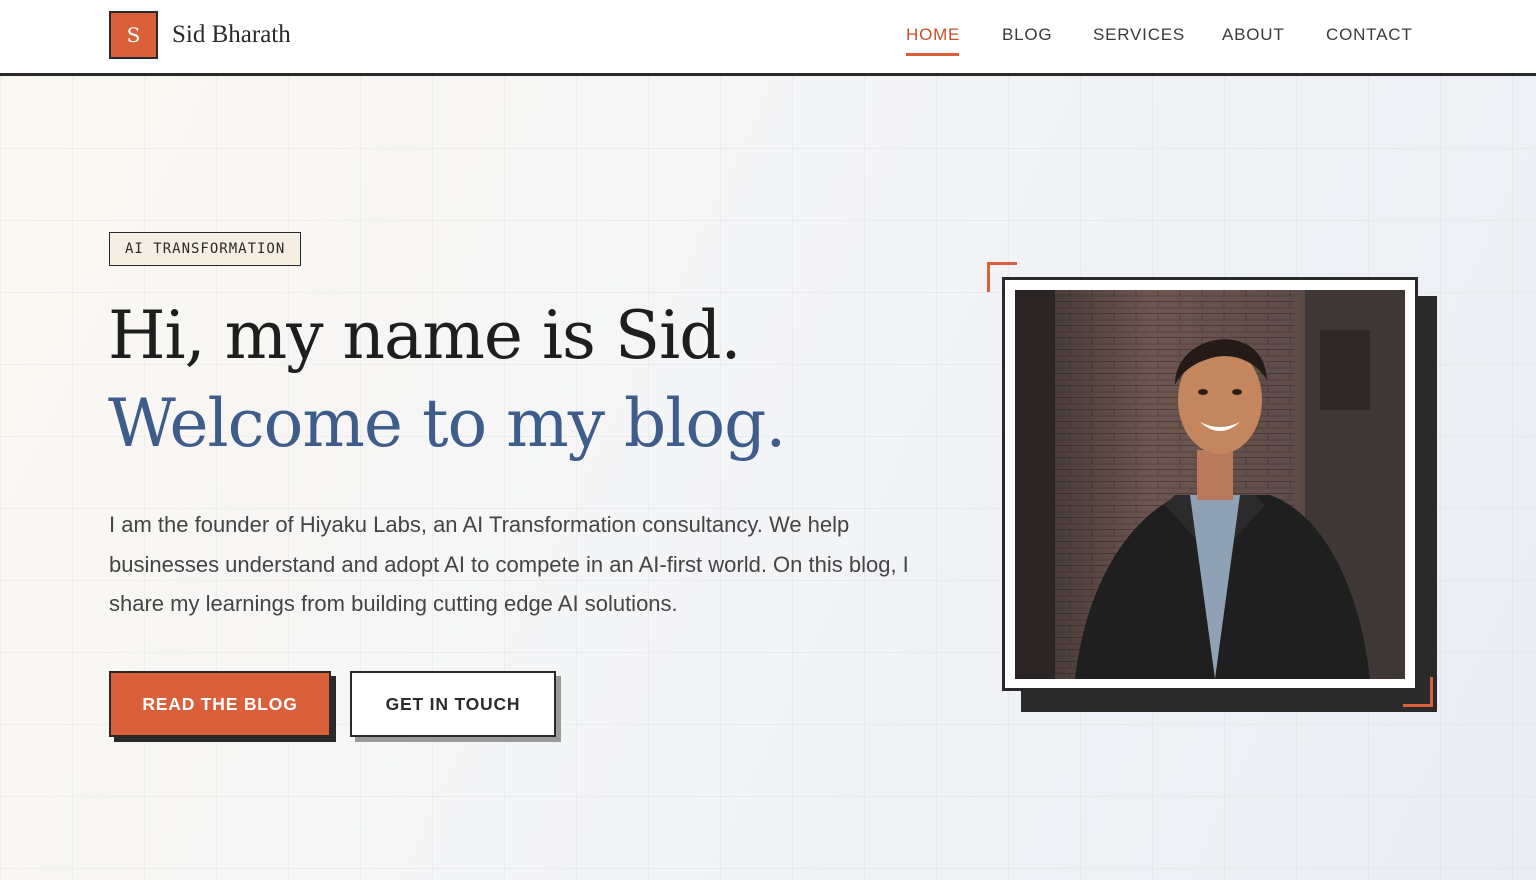 The width and height of the screenshot is (1536, 880). What do you see at coordinates (1027, 35) in the screenshot?
I see `nav-blog: BLOG` at bounding box center [1027, 35].